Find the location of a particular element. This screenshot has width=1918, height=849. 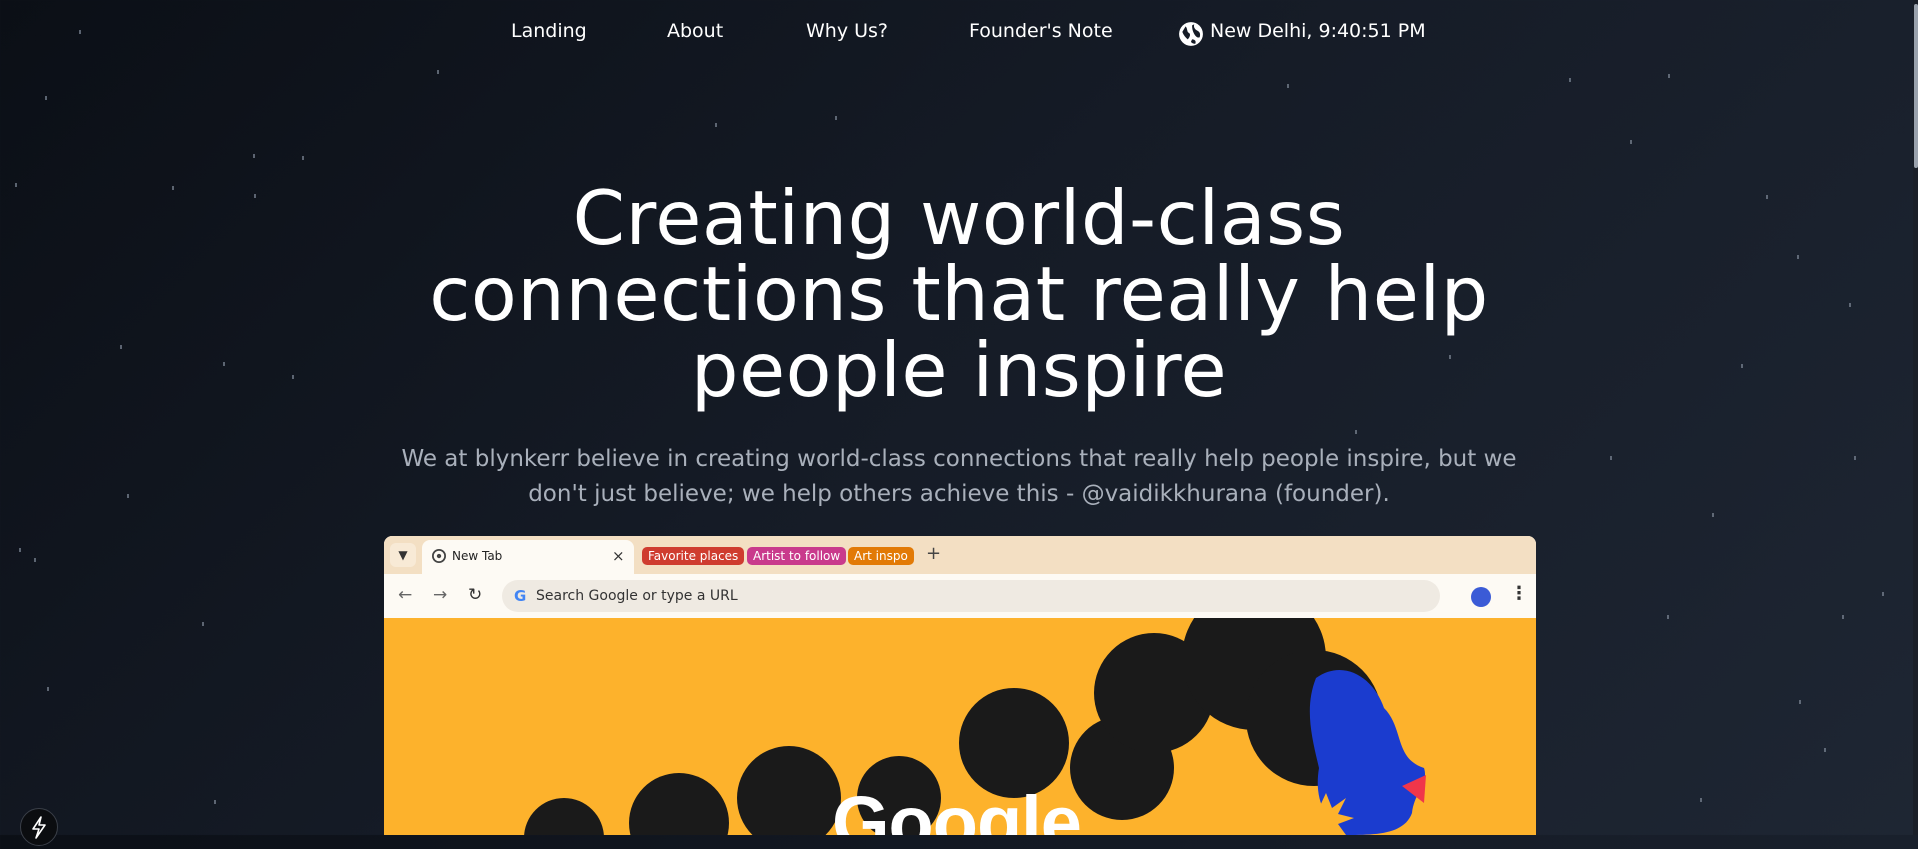

forward-icon: → is located at coordinates (440, 595).